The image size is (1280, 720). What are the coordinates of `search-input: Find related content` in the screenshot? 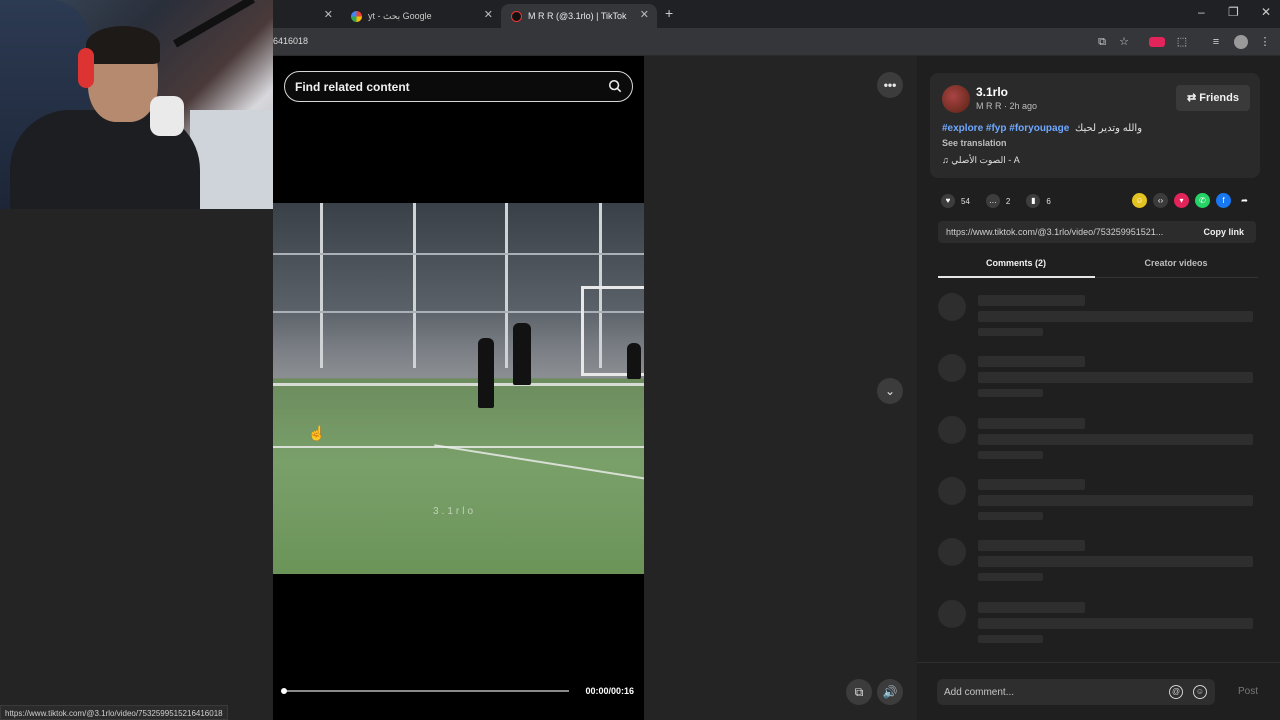 It's located at (458, 86).